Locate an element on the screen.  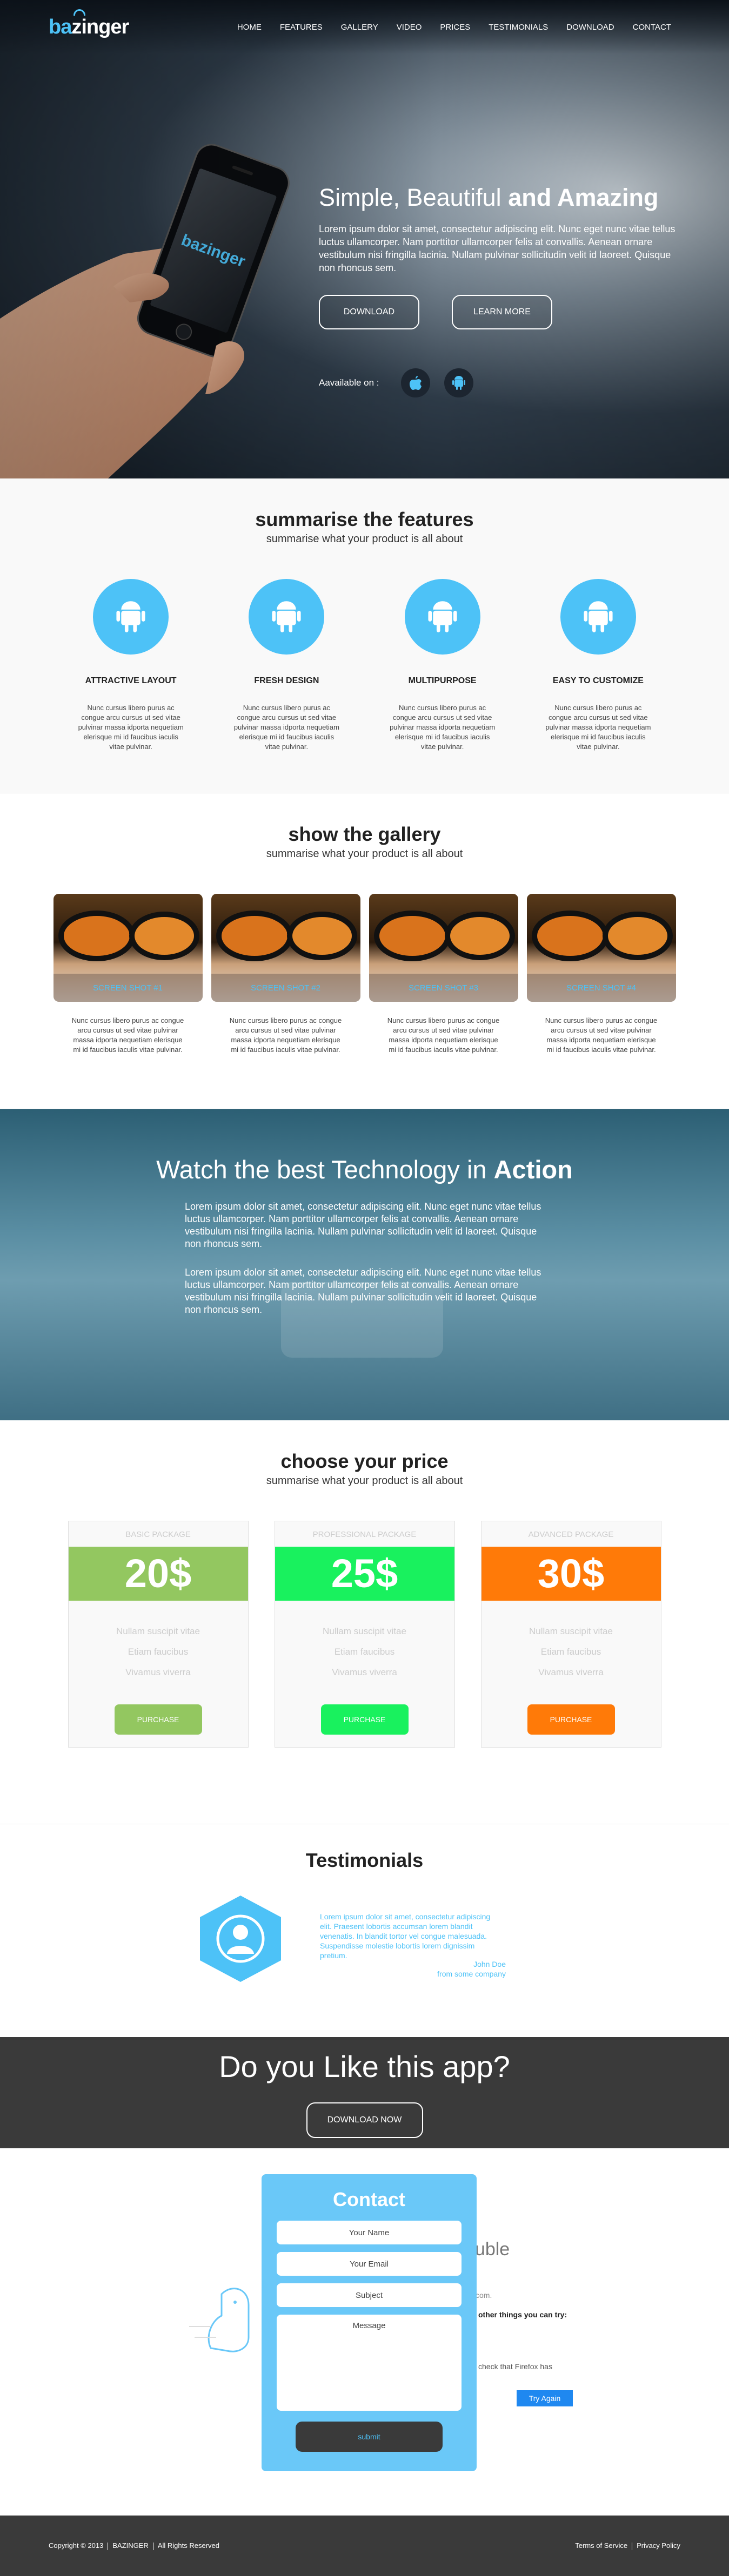
nav-gallery: GALLERY is located at coordinates (359, 27).